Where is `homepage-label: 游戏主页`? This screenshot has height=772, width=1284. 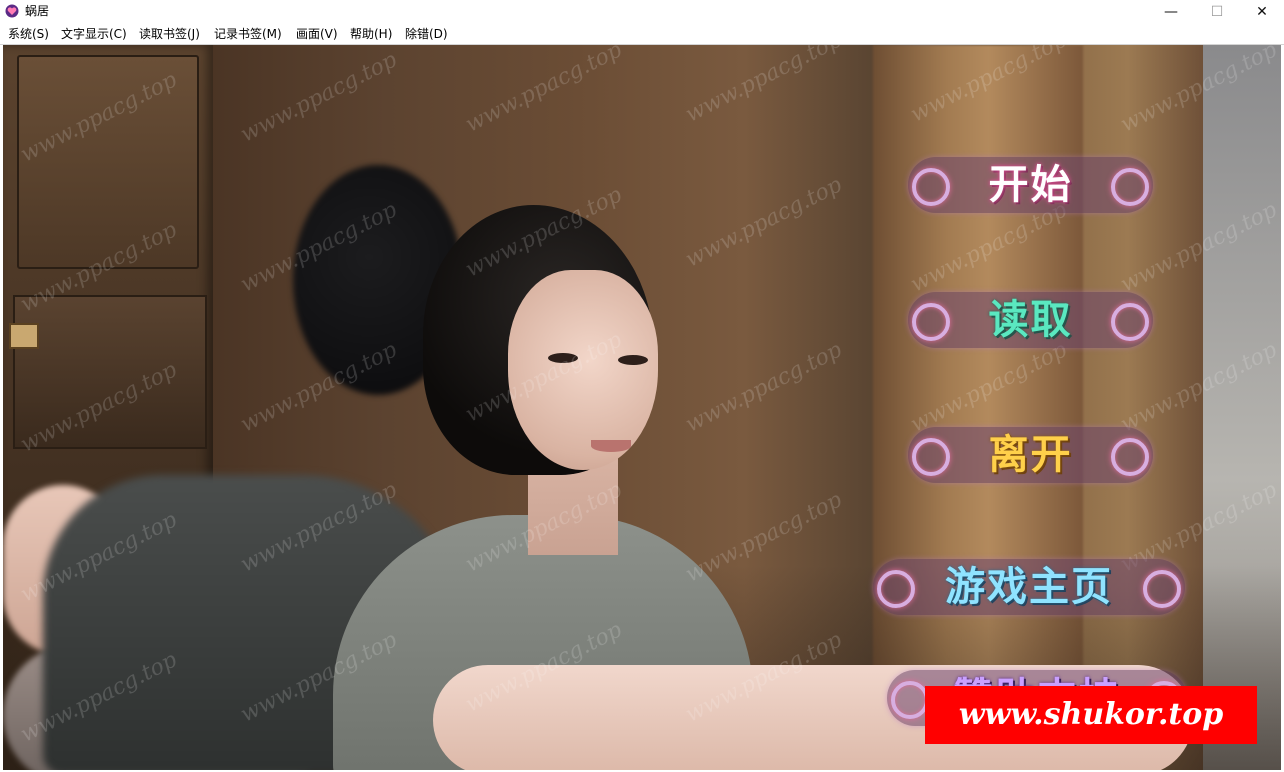
homepage-label: 游戏主页 is located at coordinates (1029, 587).